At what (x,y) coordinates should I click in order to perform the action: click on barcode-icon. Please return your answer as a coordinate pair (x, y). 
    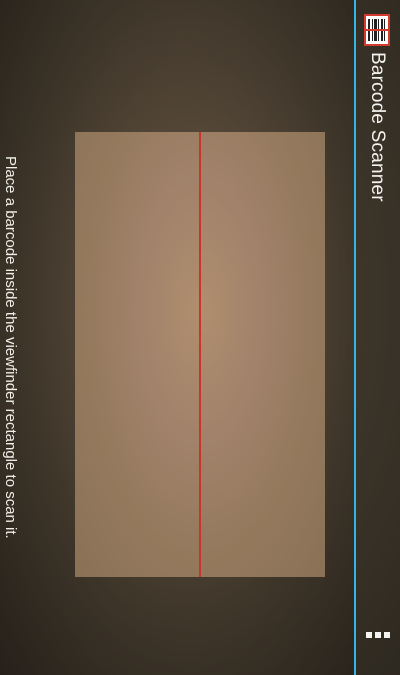
    Looking at the image, I should click on (377, 30).